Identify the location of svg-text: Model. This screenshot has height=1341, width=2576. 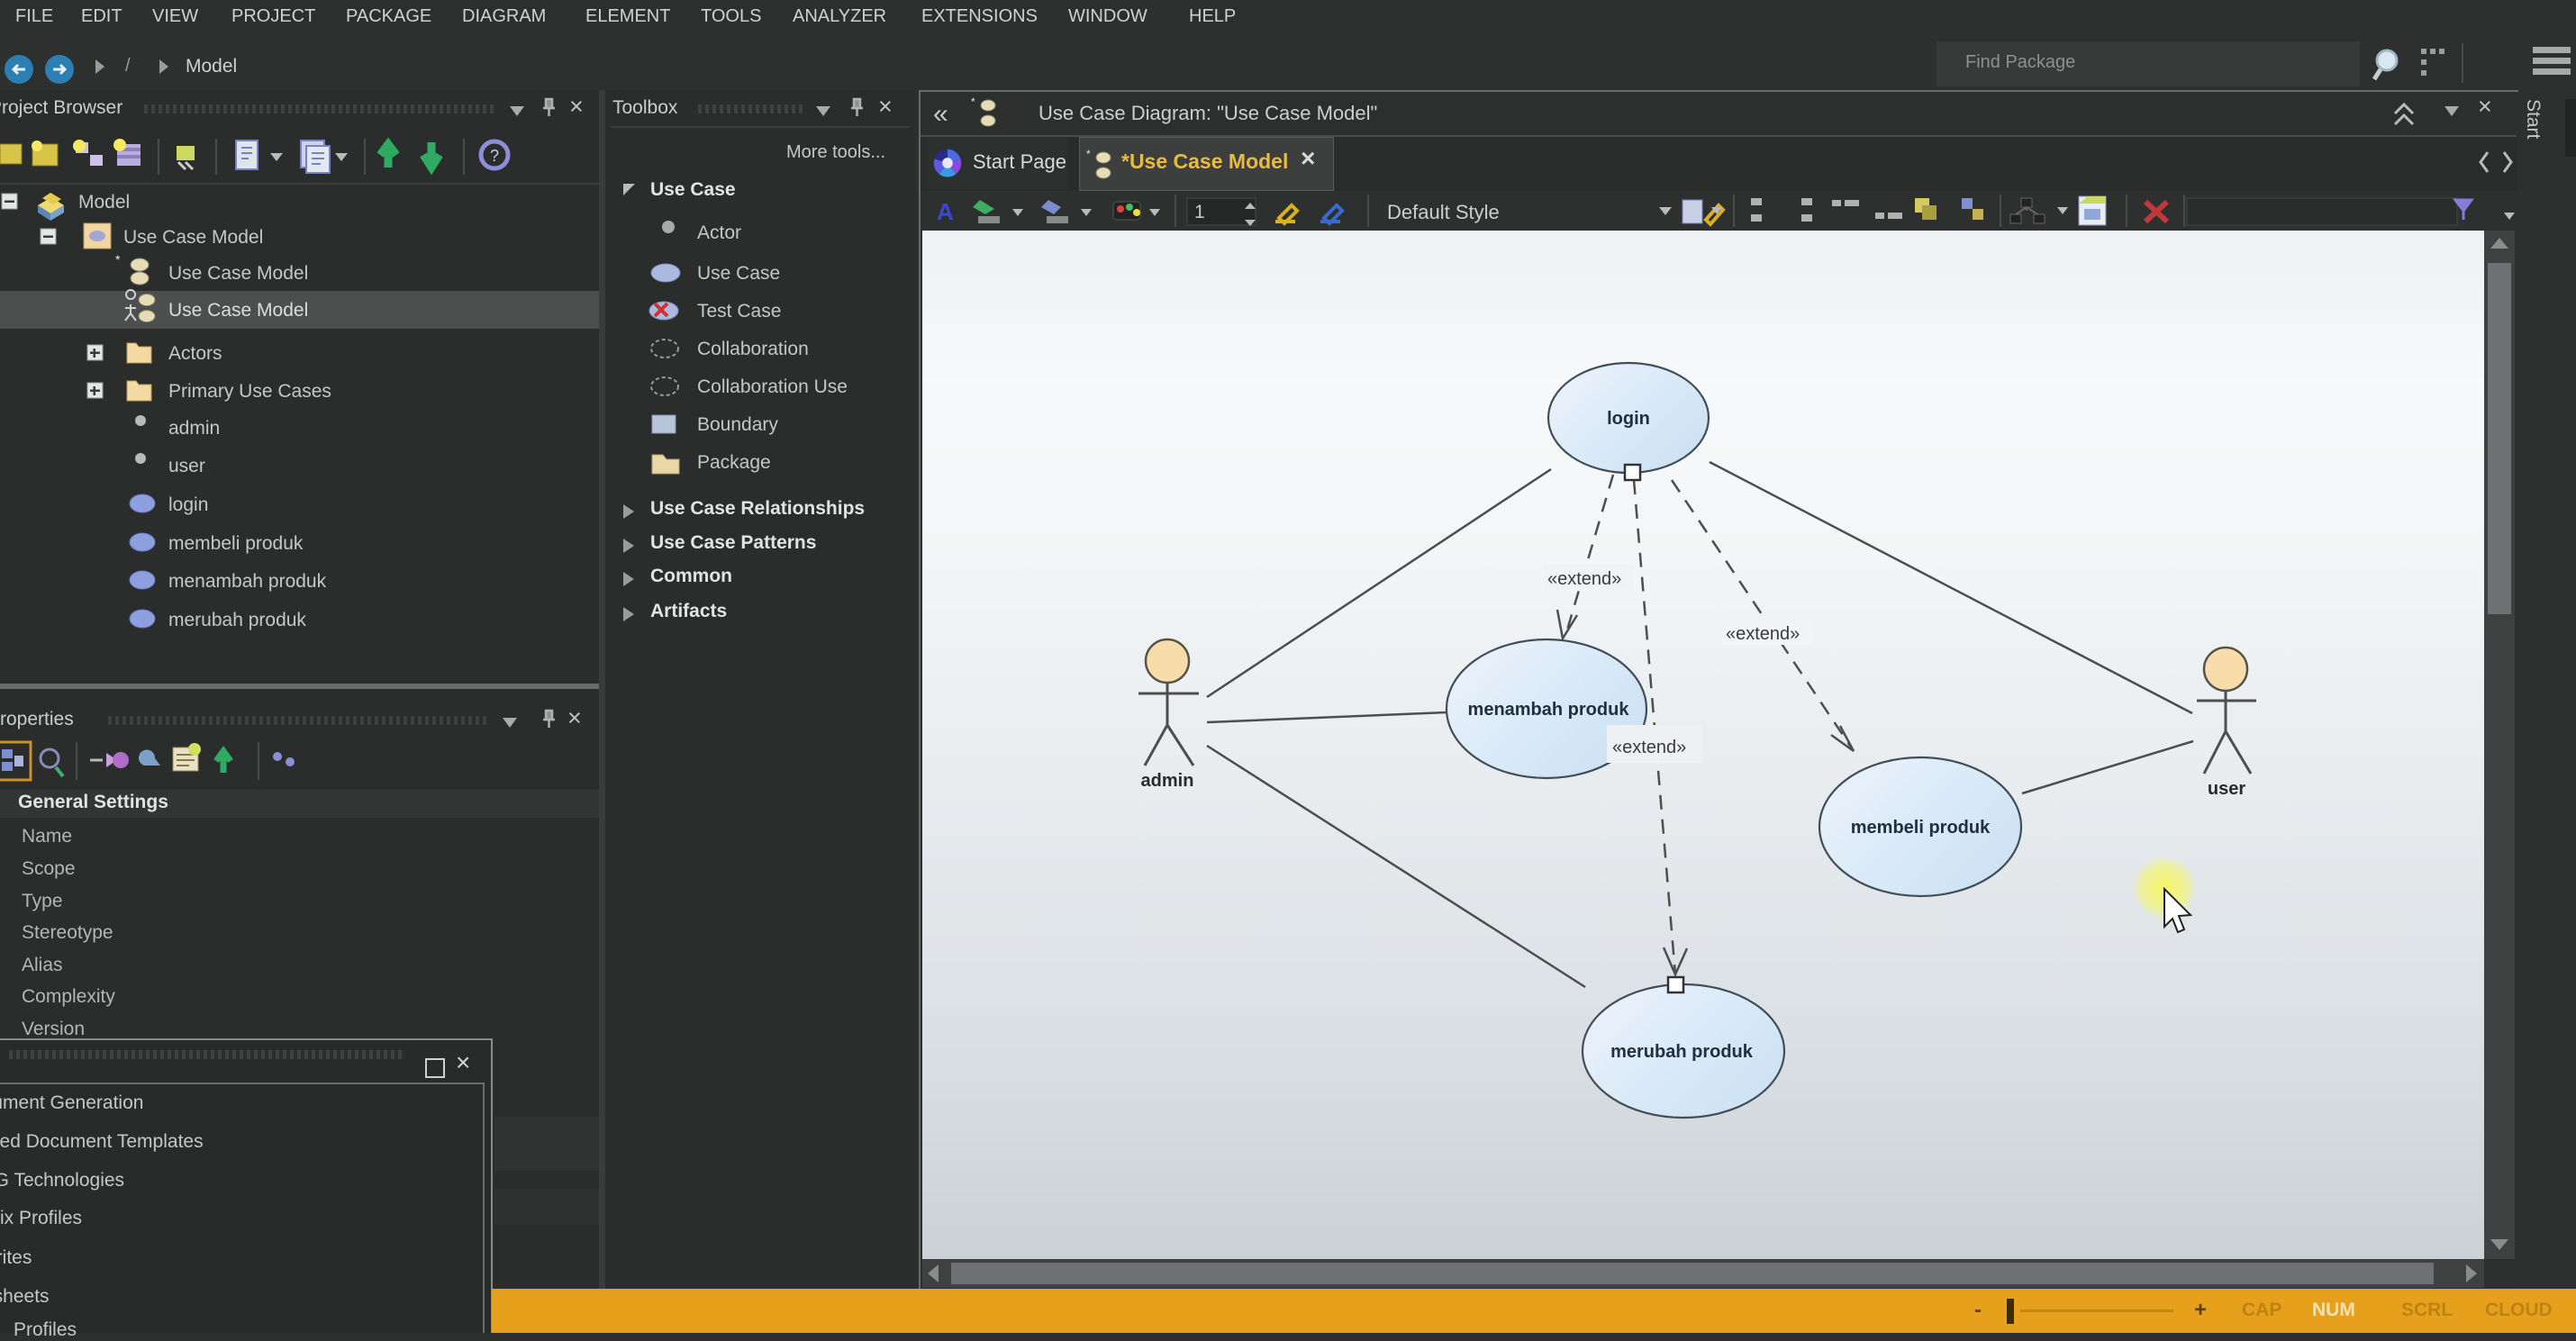
(104, 202).